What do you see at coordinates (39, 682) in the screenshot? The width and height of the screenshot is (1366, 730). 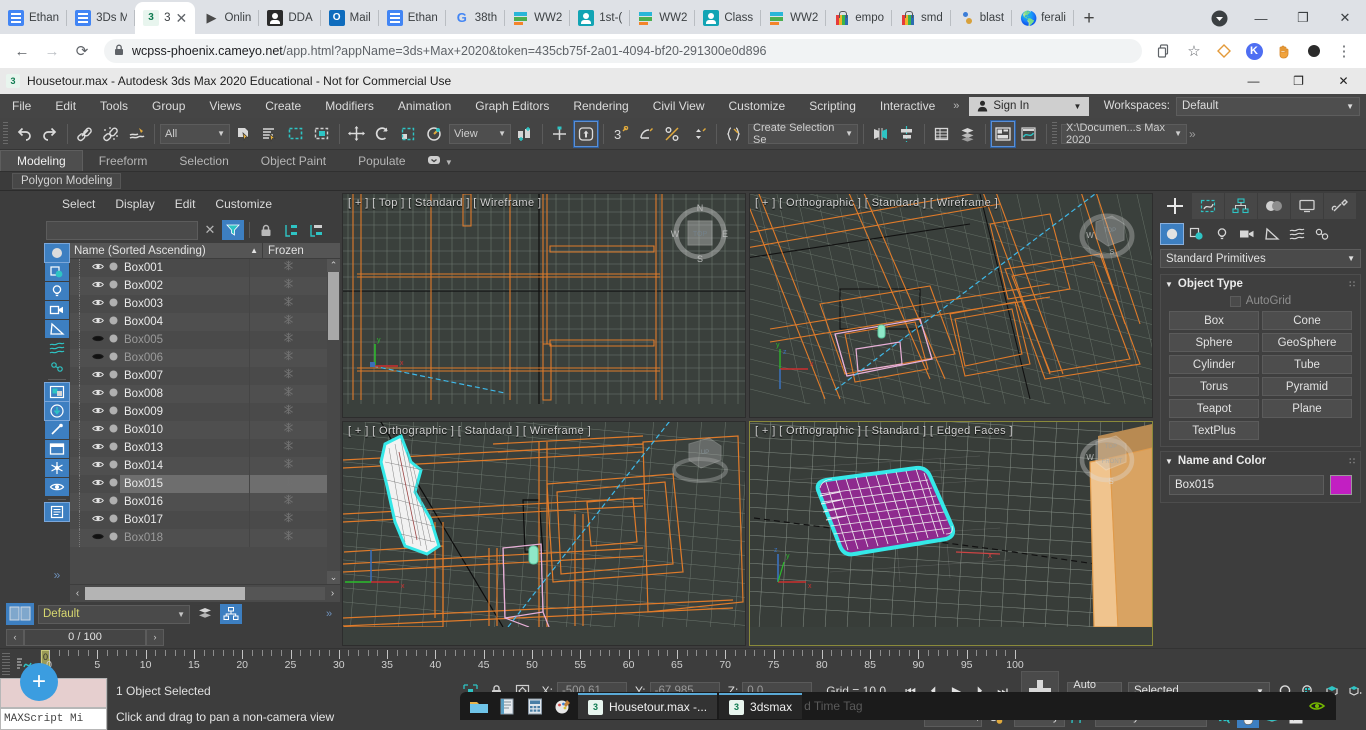 I see `floating-add-button: +` at bounding box center [39, 682].